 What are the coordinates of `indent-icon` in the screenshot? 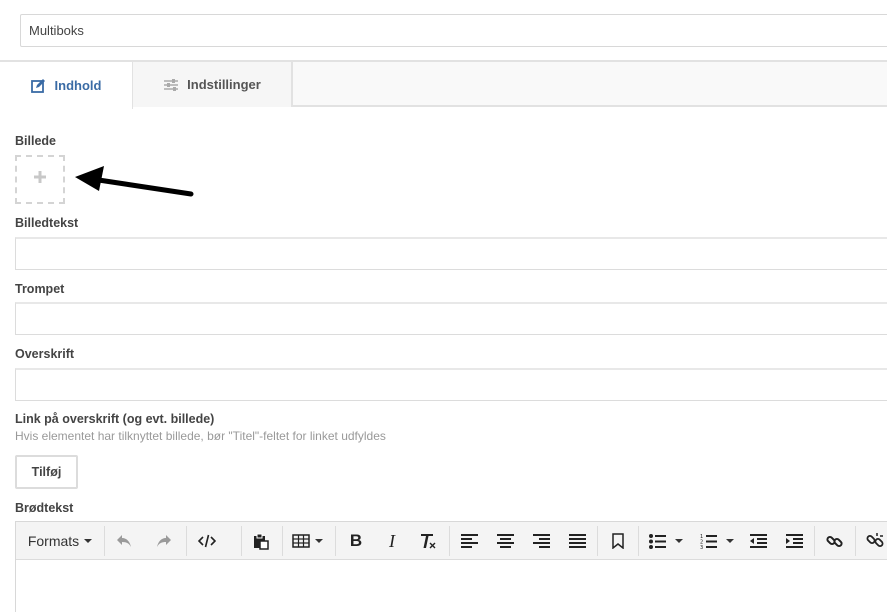 It's located at (794, 541).